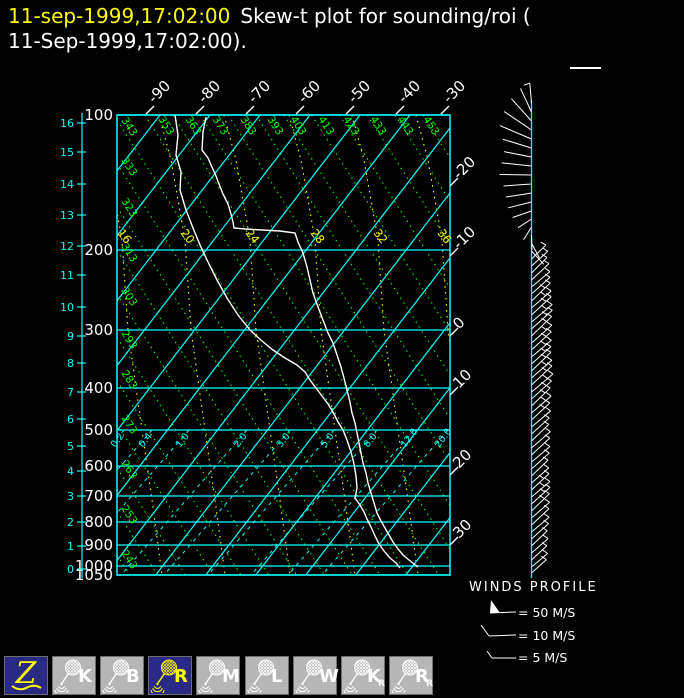 The image size is (684, 698). What do you see at coordinates (128, 339) in the screenshot?
I see `theta-label: 293` at bounding box center [128, 339].